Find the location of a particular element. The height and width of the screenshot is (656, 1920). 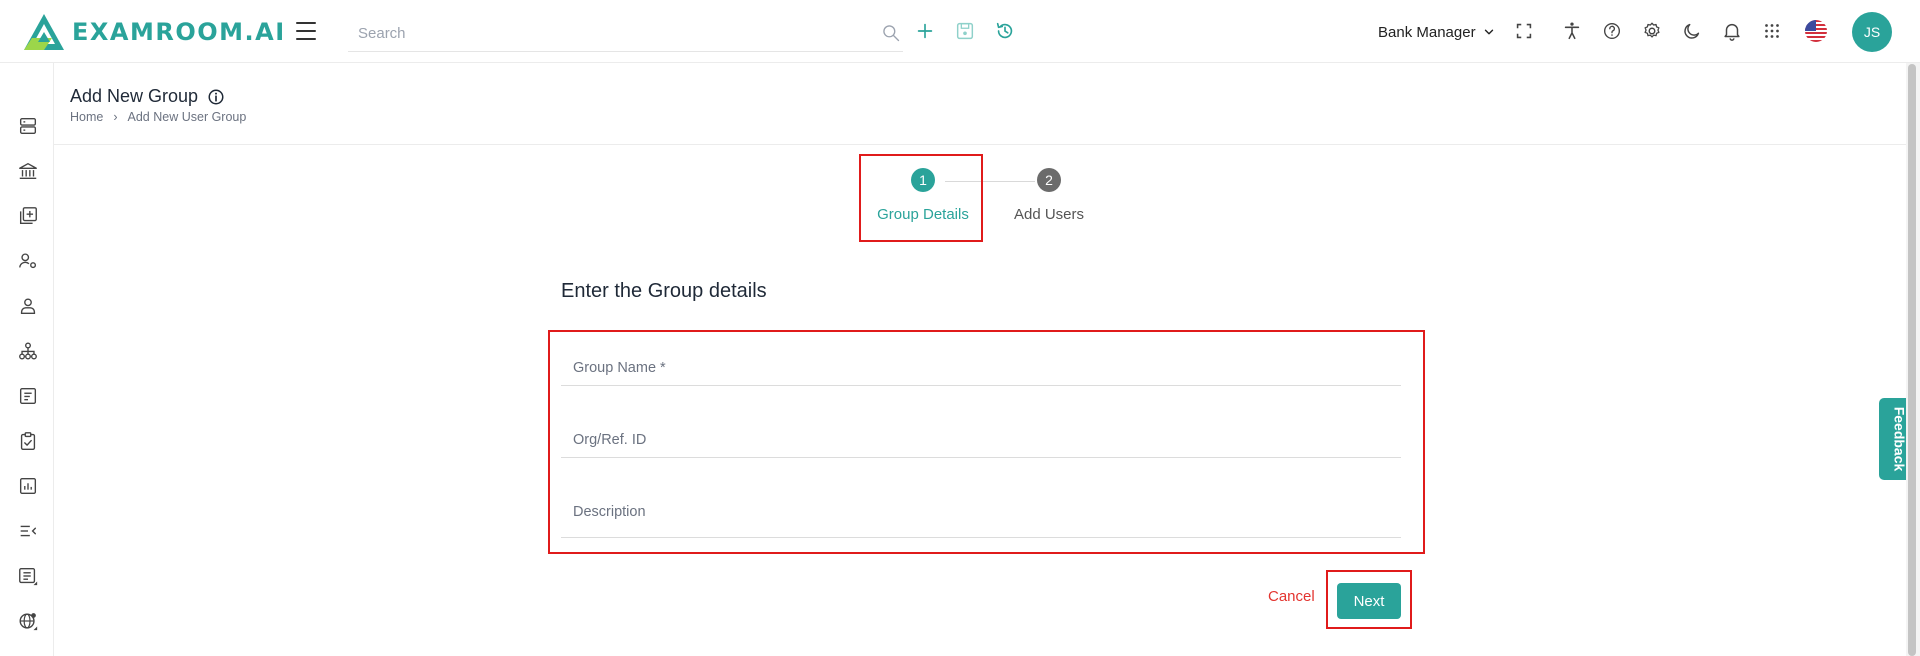

settings-icon is located at coordinates (1652, 30).